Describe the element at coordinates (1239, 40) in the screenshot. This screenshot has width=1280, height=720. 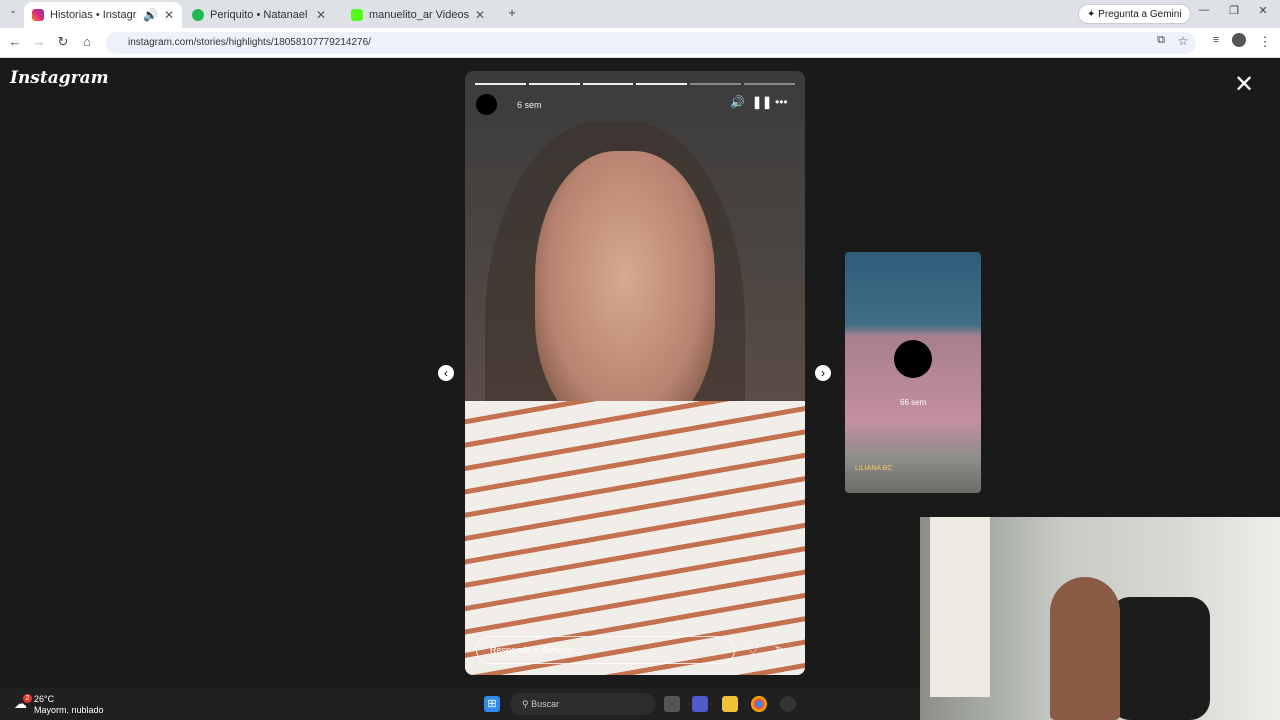
I see `profile-avatar` at that location.